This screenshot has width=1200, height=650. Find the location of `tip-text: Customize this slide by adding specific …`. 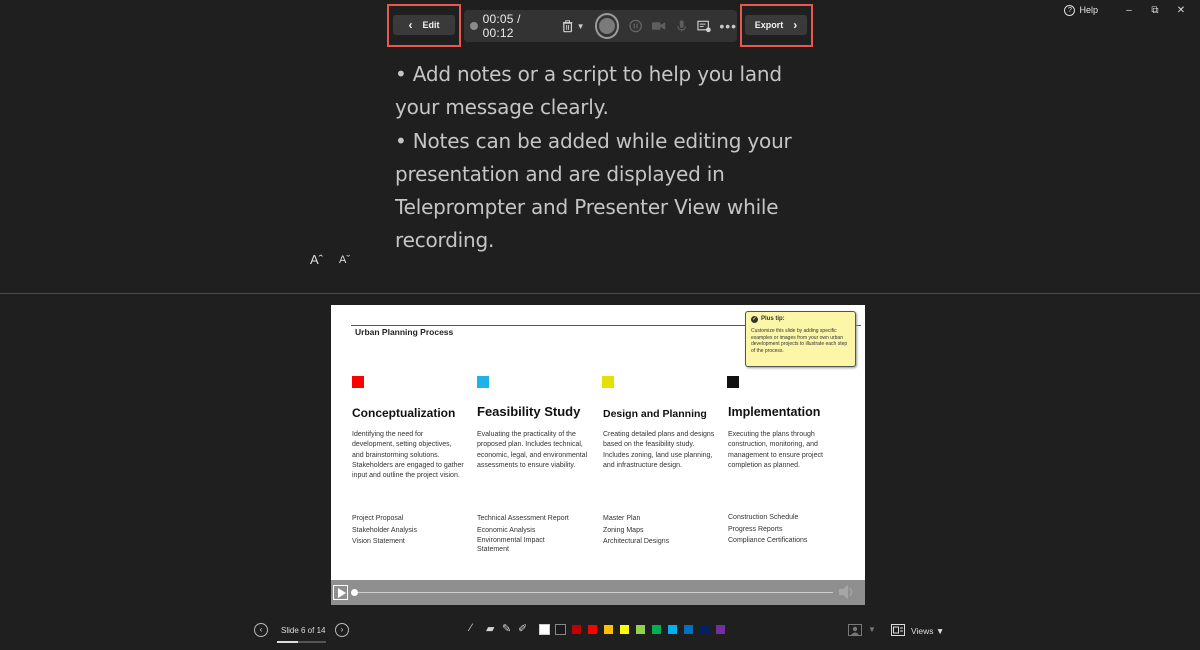

tip-text: Customize this slide by adding specific … is located at coordinates (799, 341).